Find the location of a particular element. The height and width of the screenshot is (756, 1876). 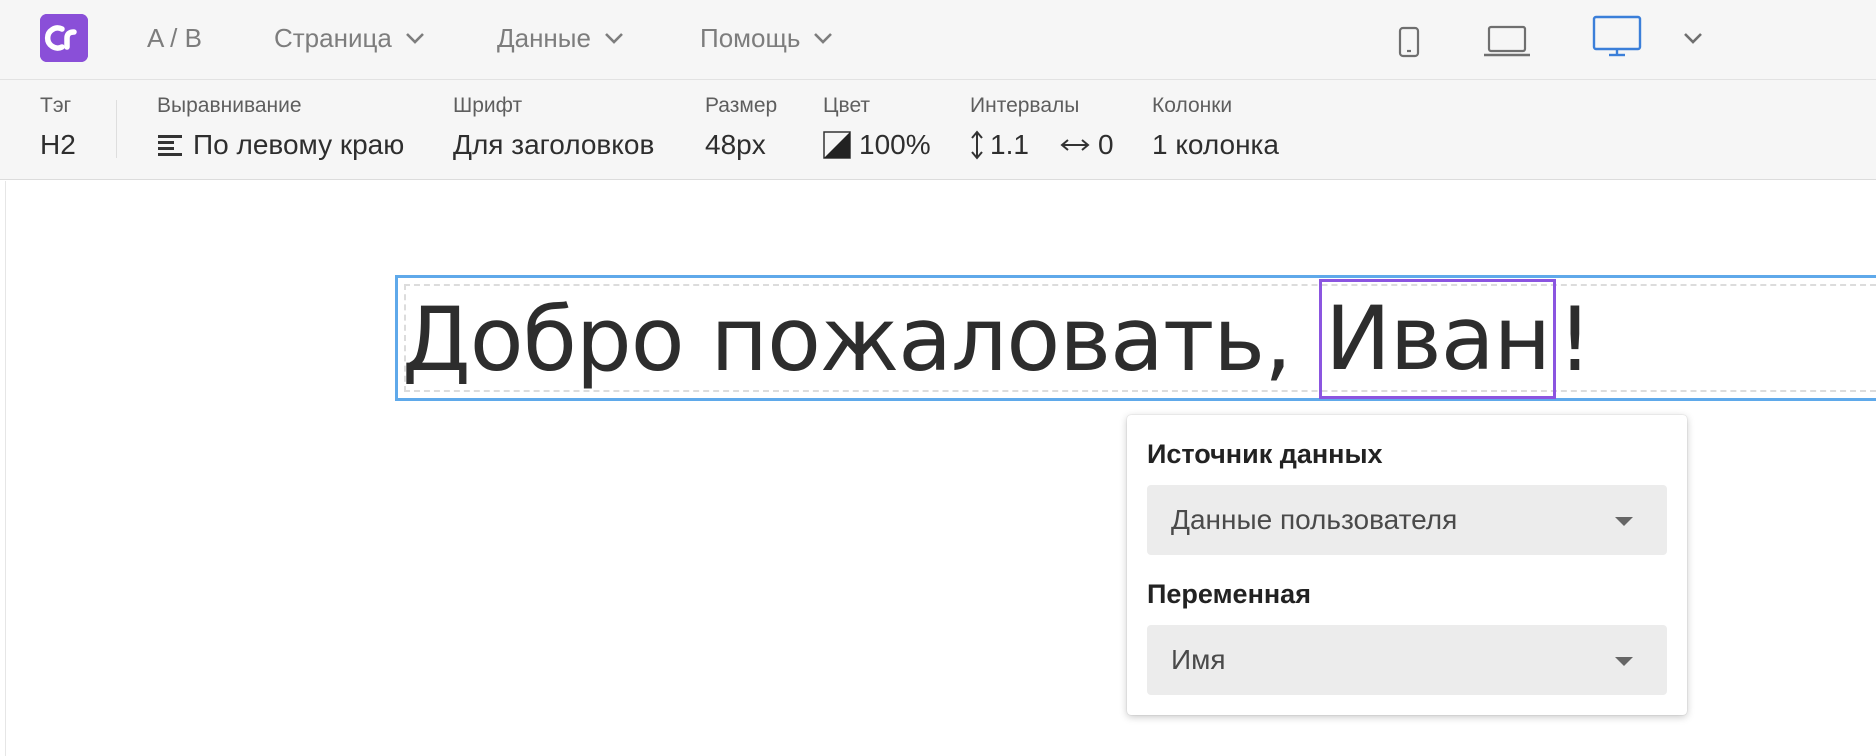

tag-value: H2 is located at coordinates (58, 144).